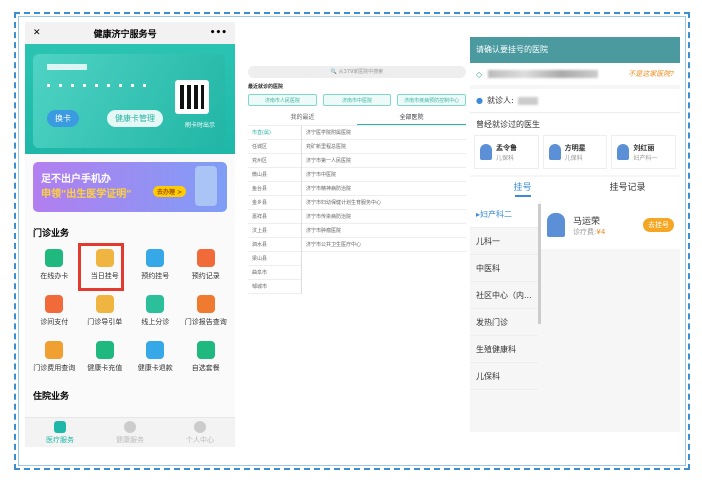 The image size is (702, 482). What do you see at coordinates (384, 175) in the screenshot?
I see `hospital-item: 济宁市中医院` at bounding box center [384, 175].